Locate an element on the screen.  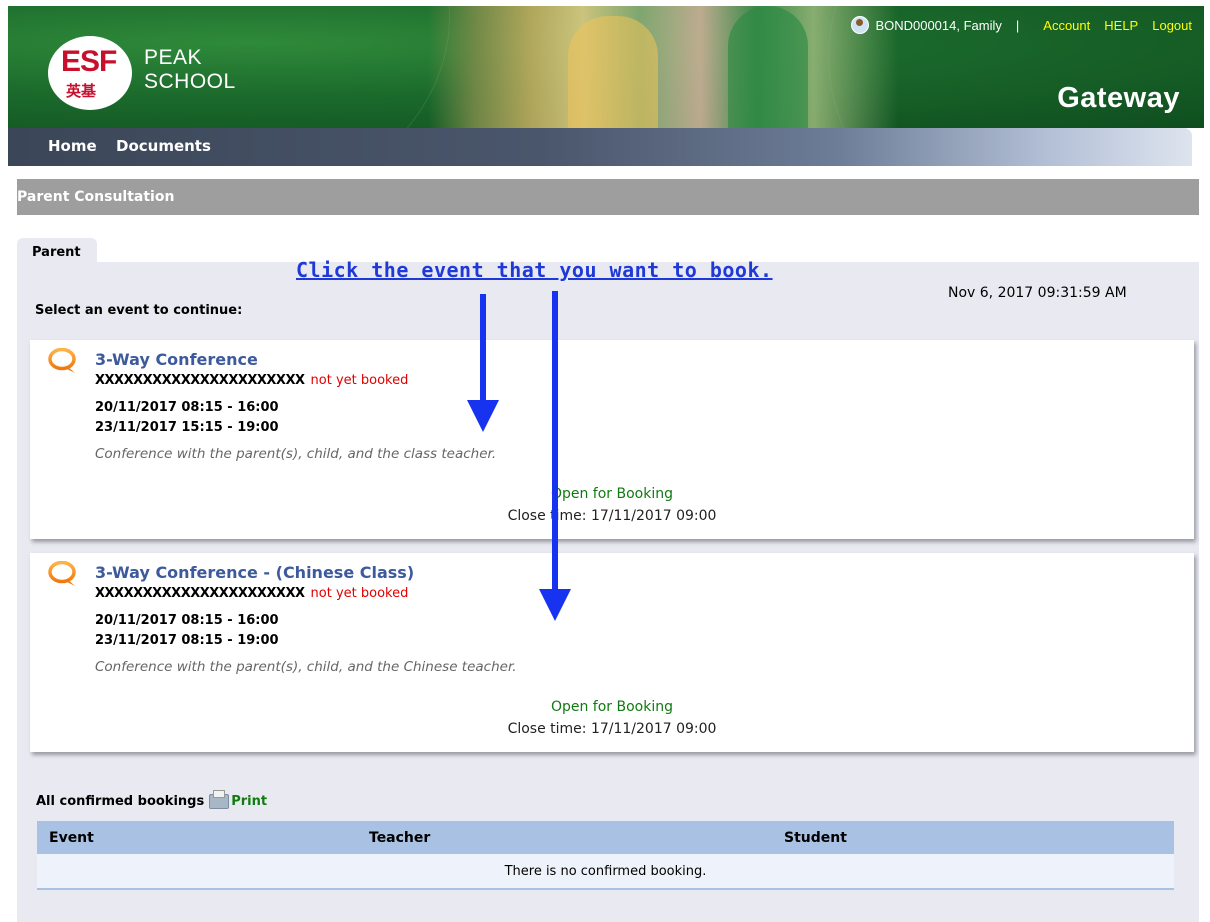
user-bar: BOND000014, Family | Account HELP Logout is located at coordinates (1021, 25).